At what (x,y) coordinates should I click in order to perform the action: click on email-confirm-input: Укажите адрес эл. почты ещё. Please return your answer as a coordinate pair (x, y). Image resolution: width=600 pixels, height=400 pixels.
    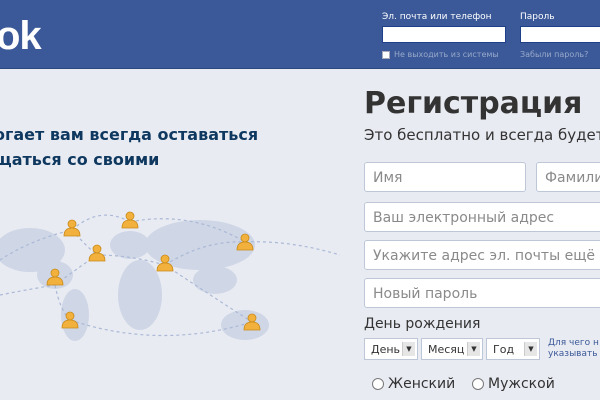
    Looking at the image, I should click on (482, 255).